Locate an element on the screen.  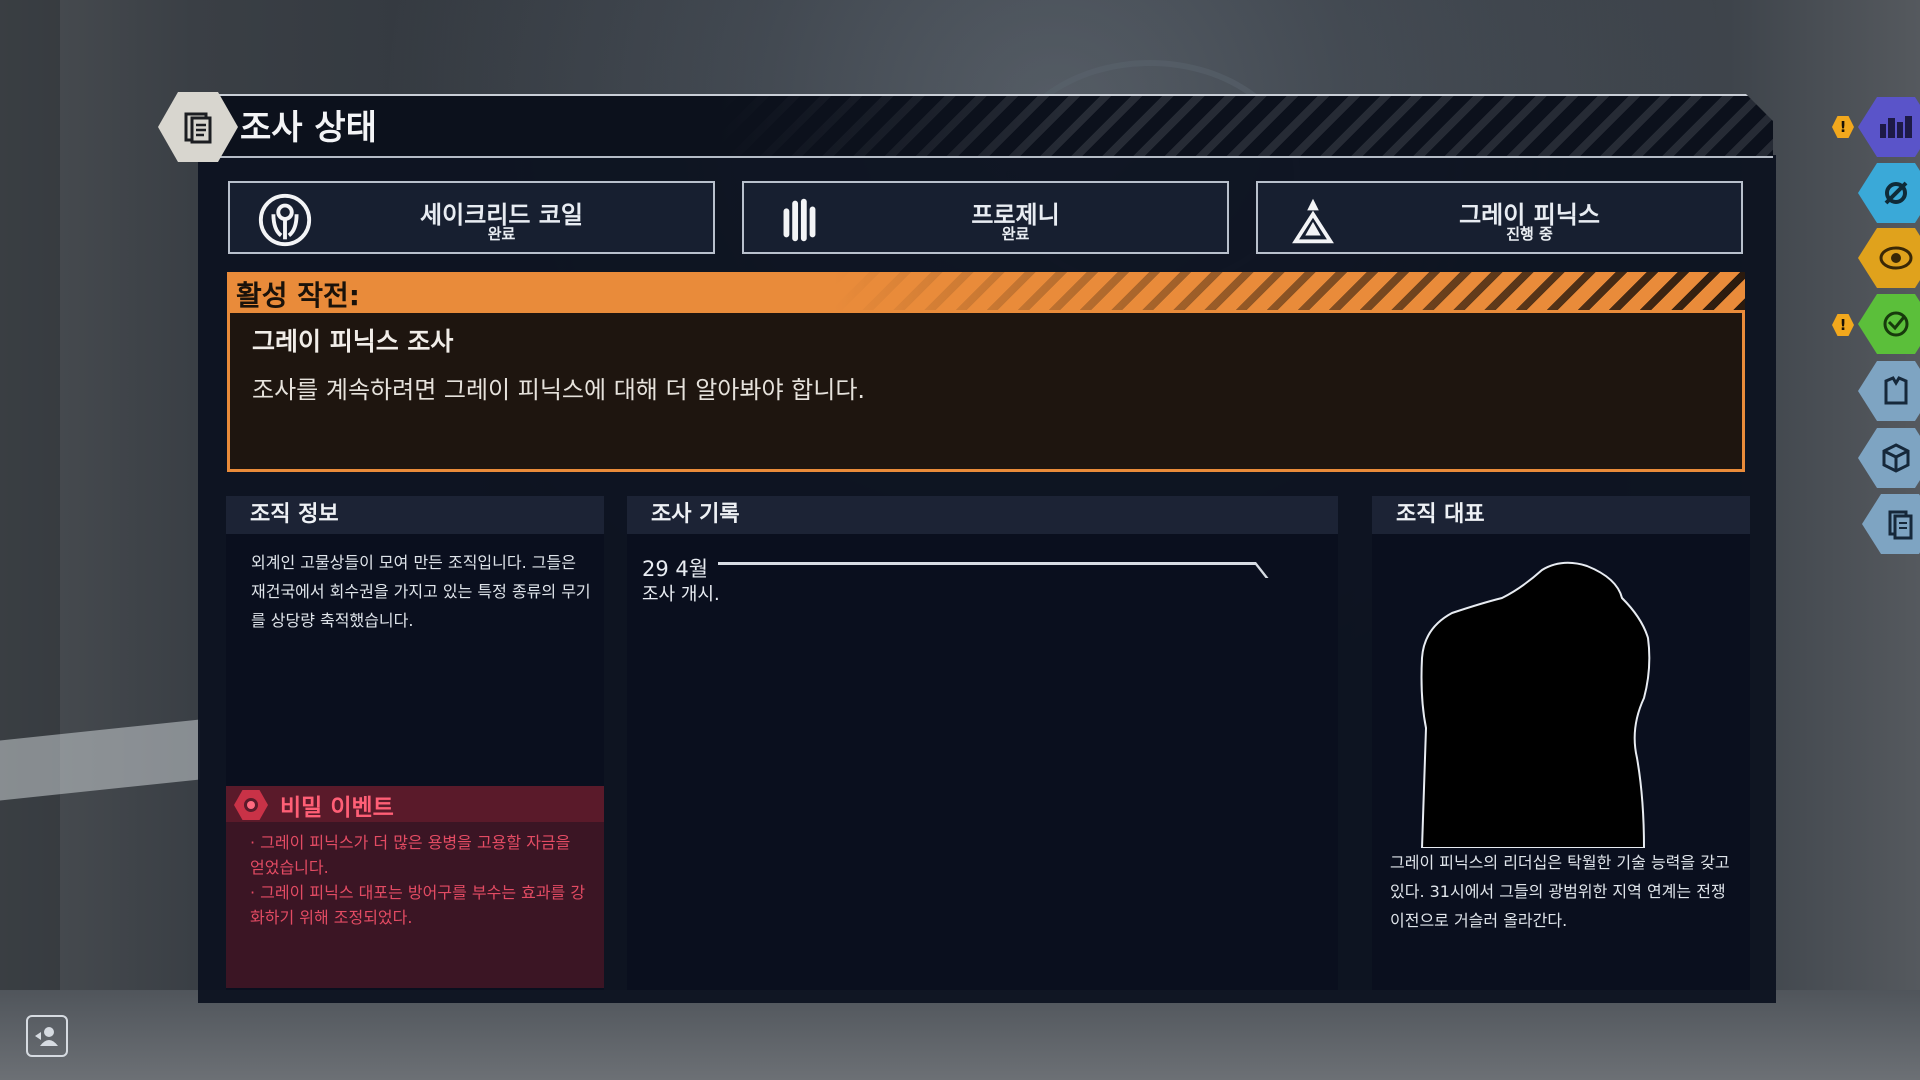
background-pillar is located at coordinates (30, 540).